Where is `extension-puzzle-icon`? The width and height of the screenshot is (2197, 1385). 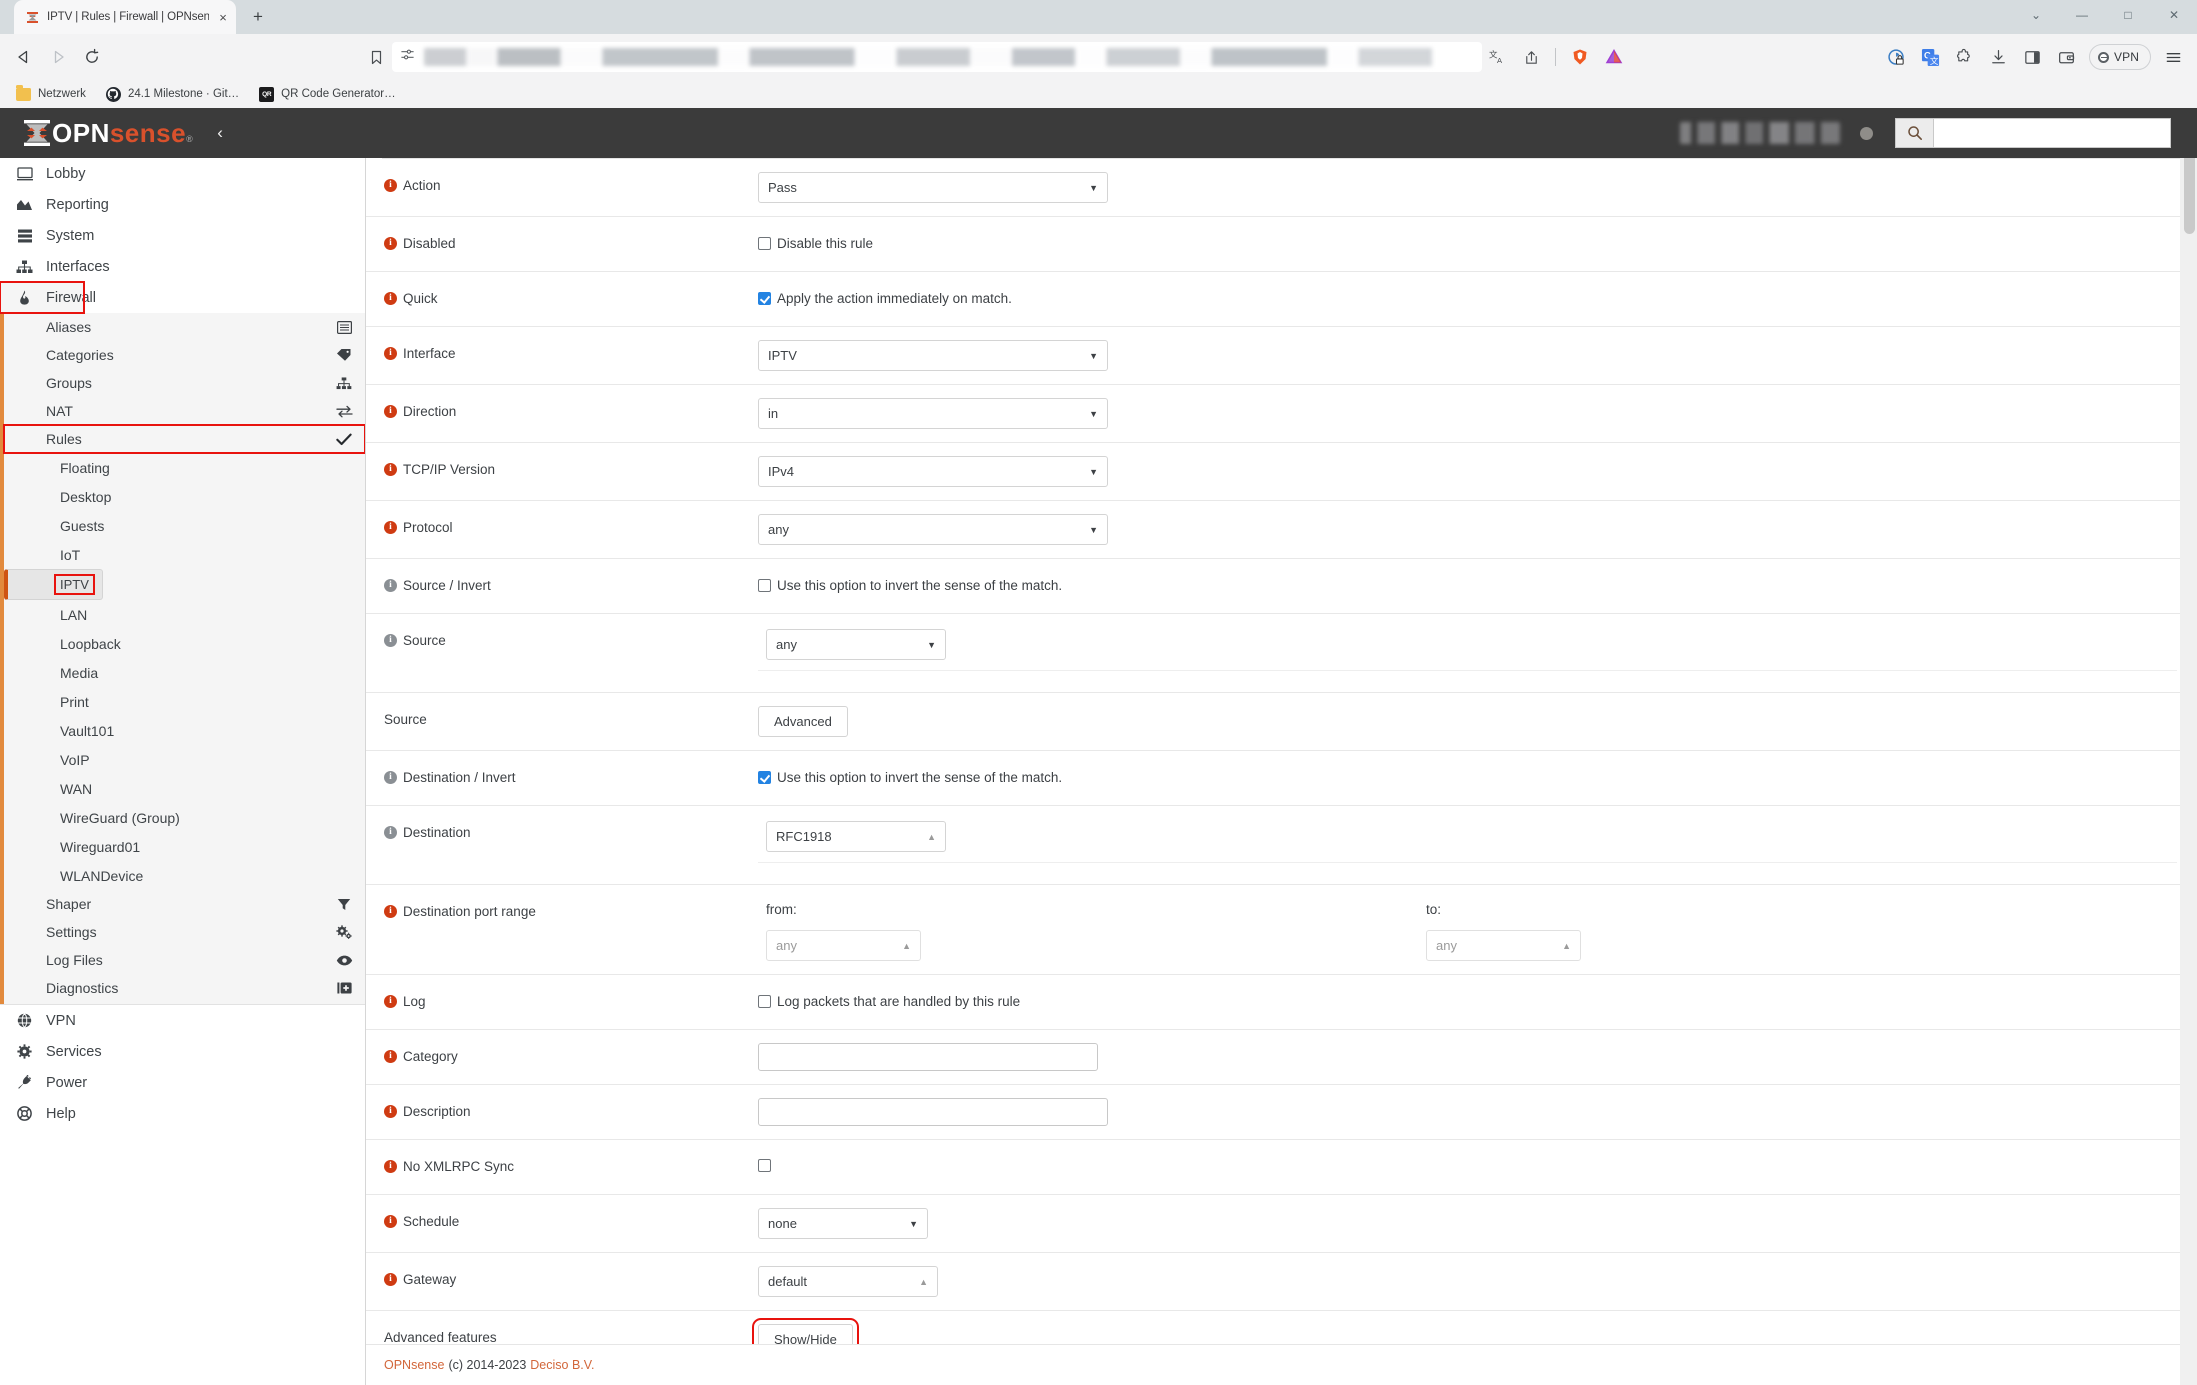 extension-puzzle-icon is located at coordinates (1964, 57).